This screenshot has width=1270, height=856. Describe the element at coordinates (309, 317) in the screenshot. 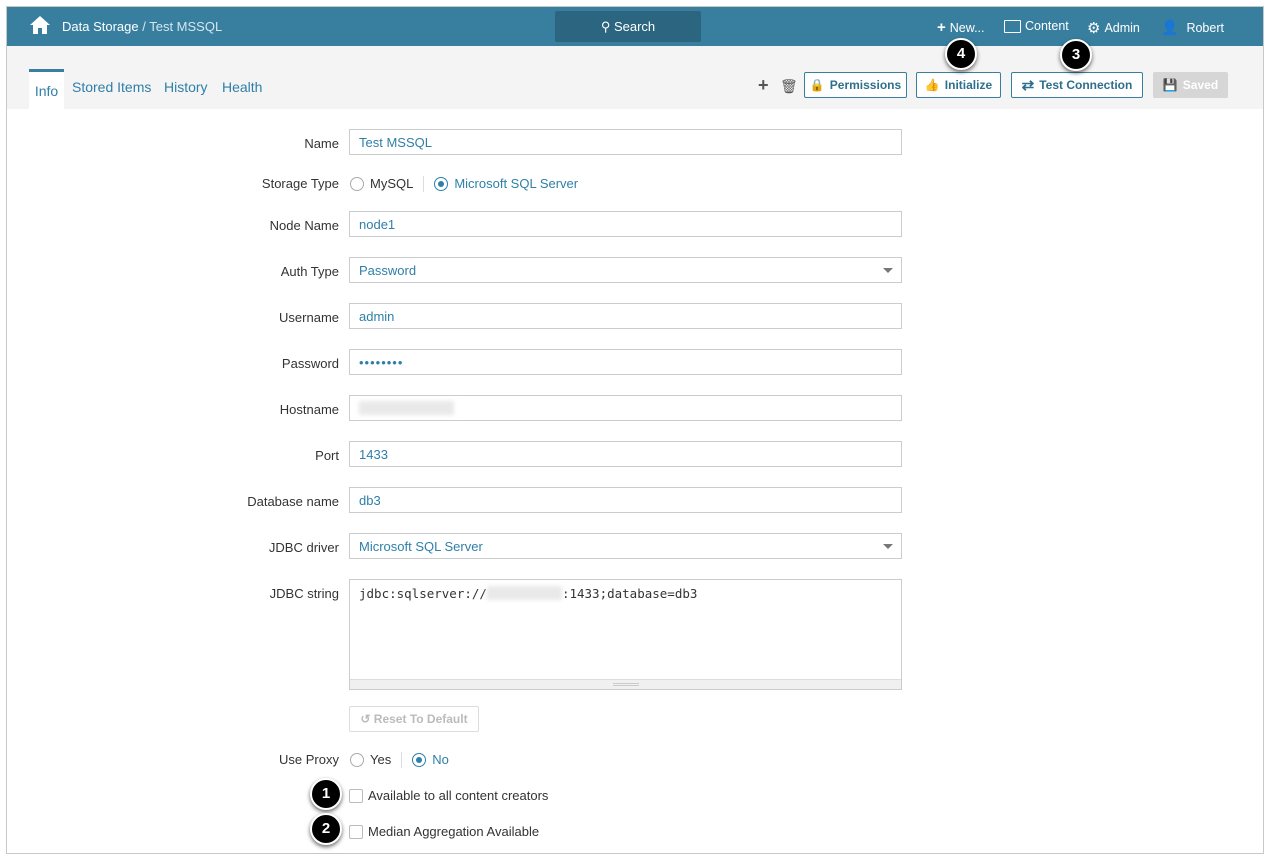

I see `username-label: Username` at that location.